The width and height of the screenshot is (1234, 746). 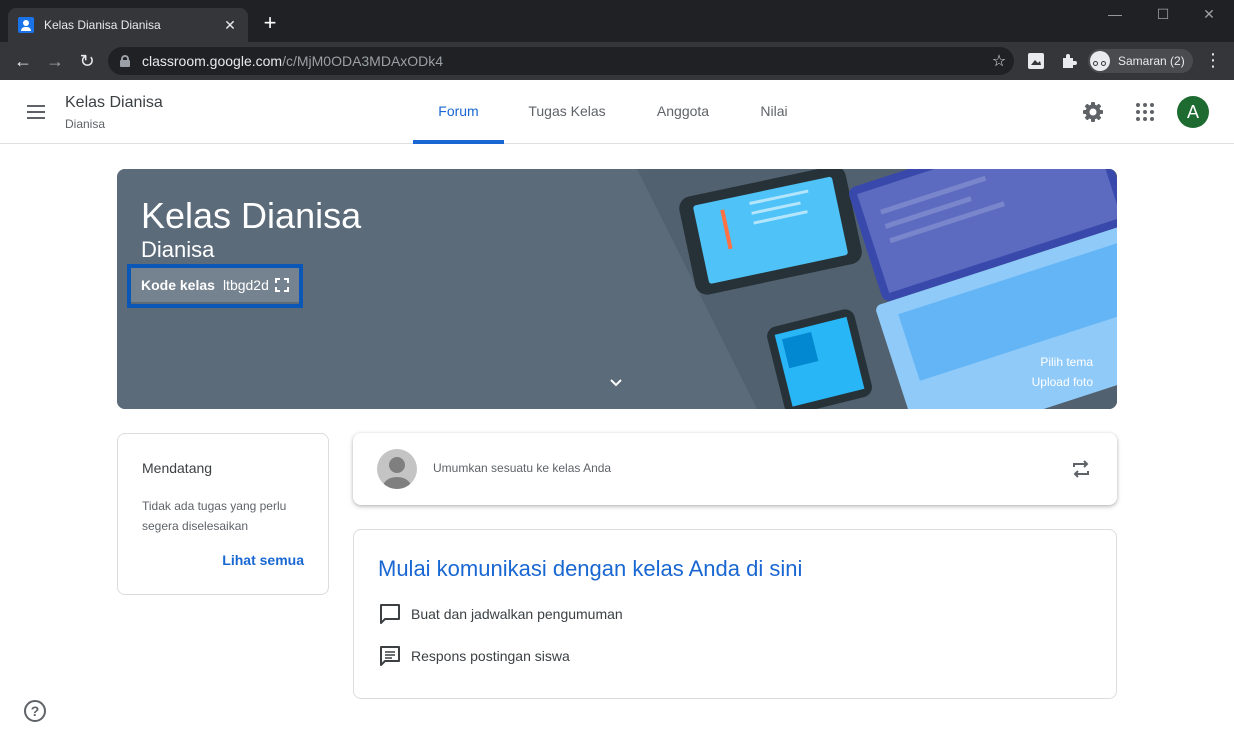 What do you see at coordinates (55, 61) in the screenshot?
I see `forward-button: →` at bounding box center [55, 61].